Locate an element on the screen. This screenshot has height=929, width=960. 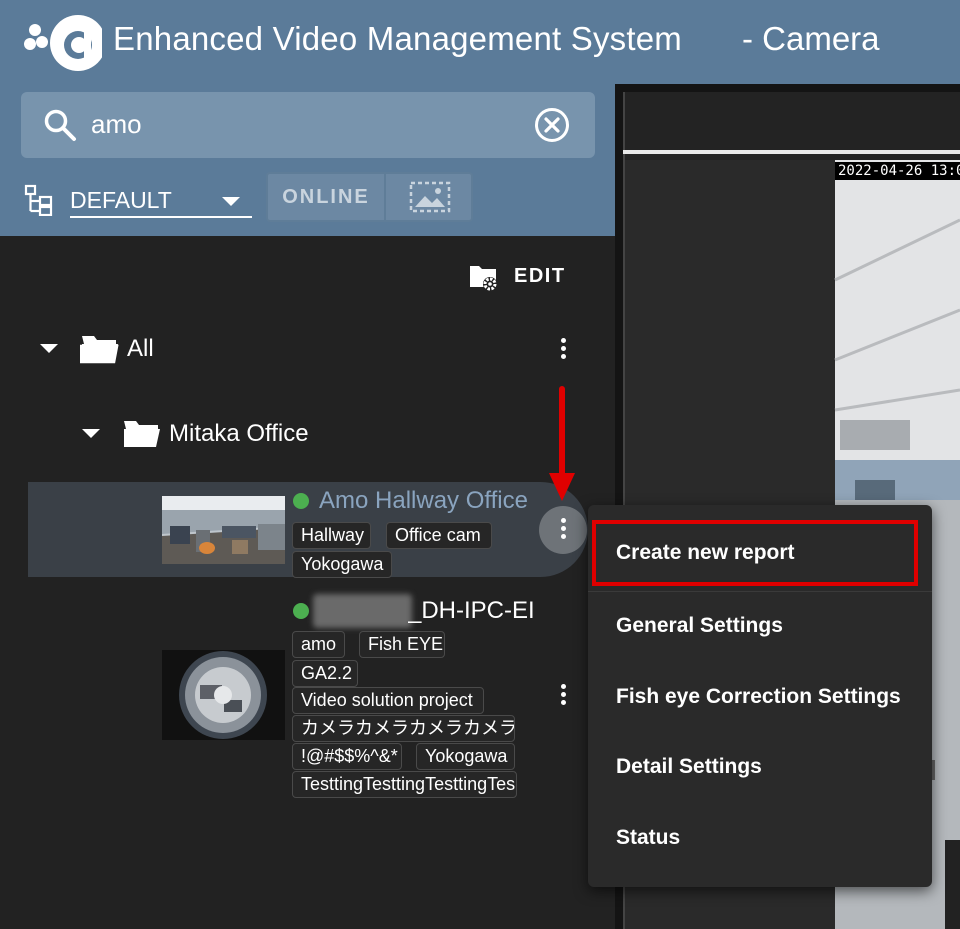
menu-item-fish-eye-correction-settings: Fish eye Correction Settings is located at coordinates (760, 697).